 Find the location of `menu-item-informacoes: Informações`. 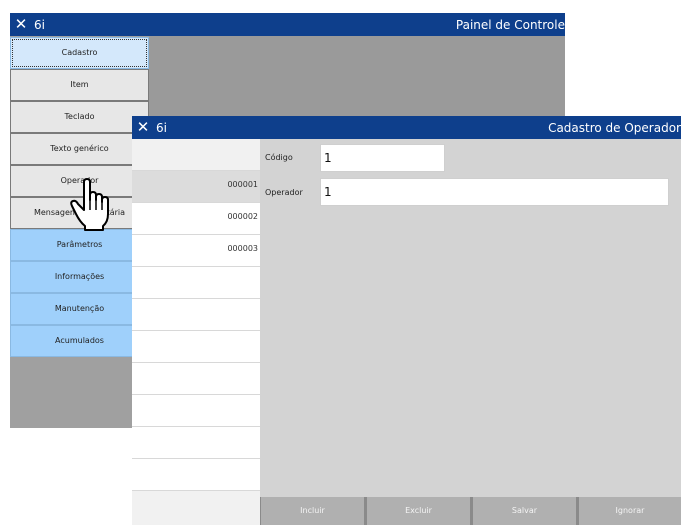

menu-item-informacoes: Informações is located at coordinates (79, 277).